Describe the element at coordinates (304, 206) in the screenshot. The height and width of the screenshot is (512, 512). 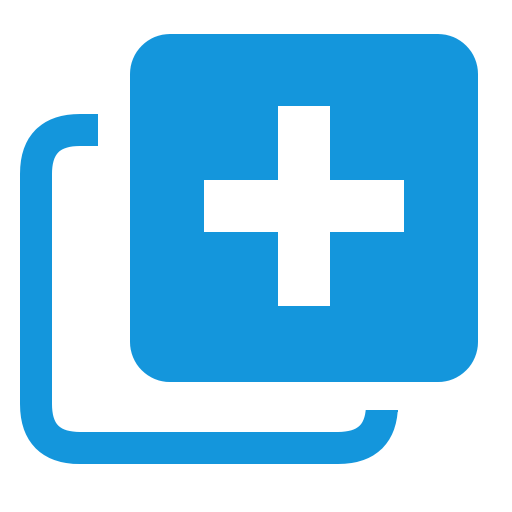
I see `plus-horizontal-bar` at that location.